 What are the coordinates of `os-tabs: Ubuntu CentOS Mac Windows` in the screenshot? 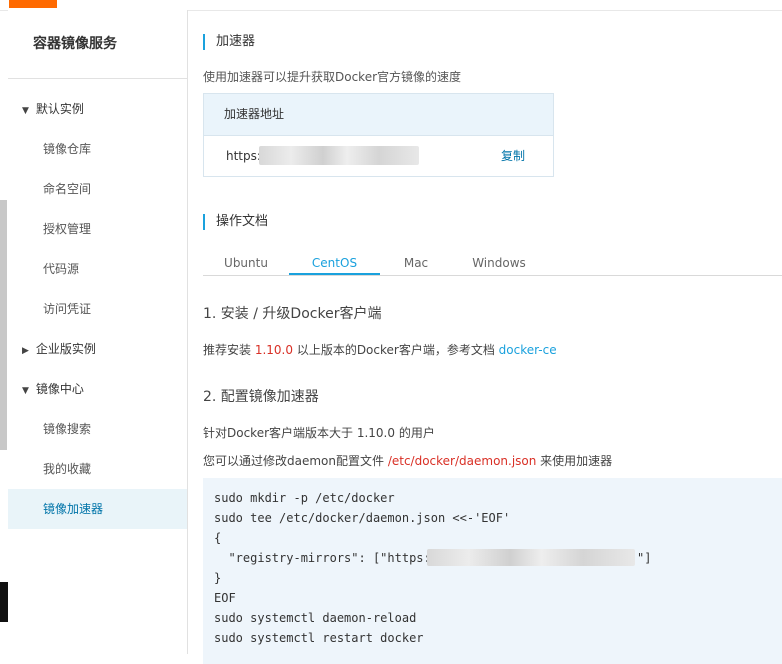 It's located at (492, 264).